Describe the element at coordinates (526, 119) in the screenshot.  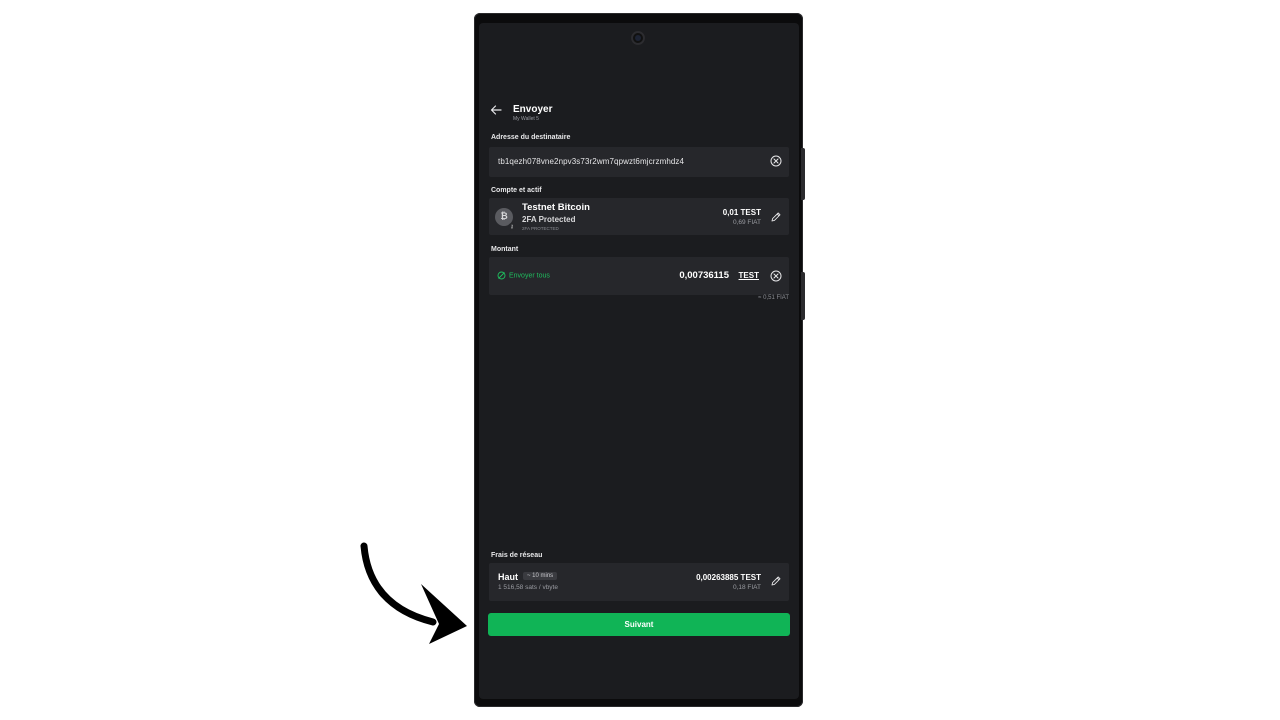
I see `wallet-name: My Wallet 5` at that location.